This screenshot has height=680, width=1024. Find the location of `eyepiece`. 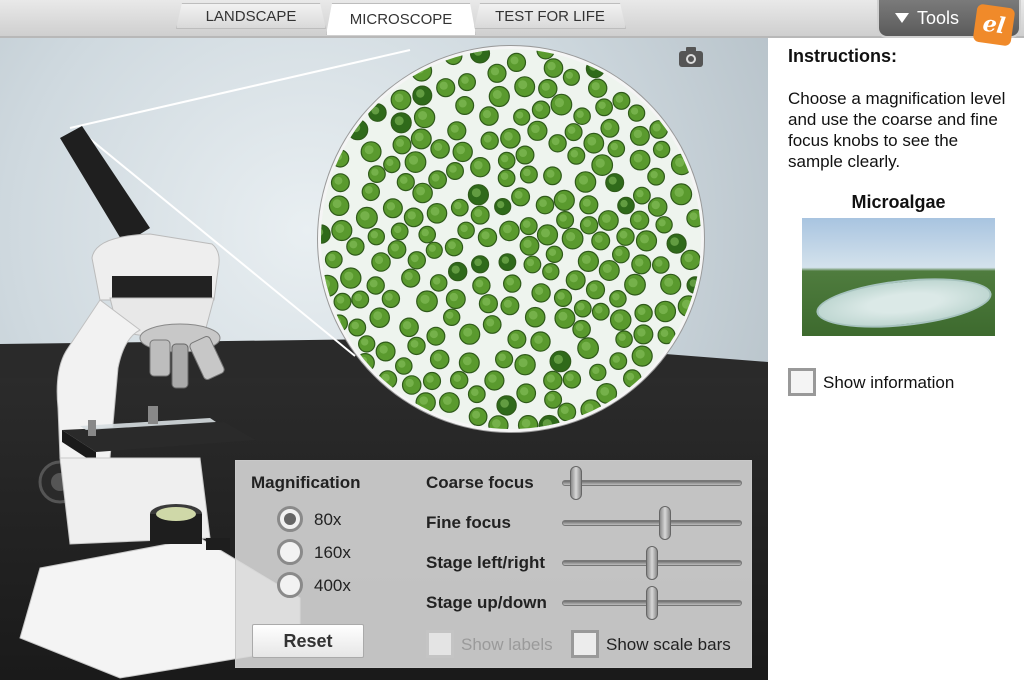

eyepiece is located at coordinates (105, 185).